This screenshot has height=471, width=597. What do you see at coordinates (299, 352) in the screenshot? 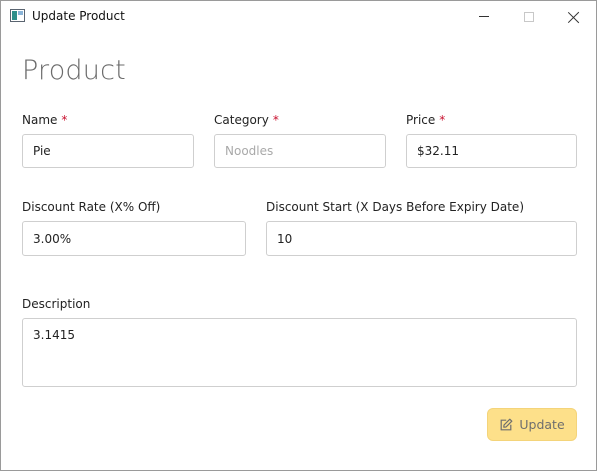
I see `description-field: 3.1415` at bounding box center [299, 352].